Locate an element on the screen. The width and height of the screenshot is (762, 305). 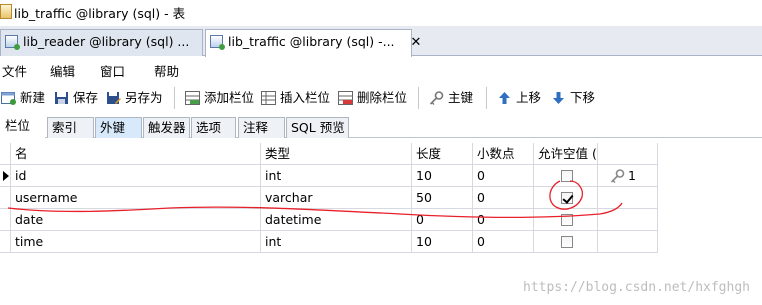
save-as-icon is located at coordinates (114, 98).